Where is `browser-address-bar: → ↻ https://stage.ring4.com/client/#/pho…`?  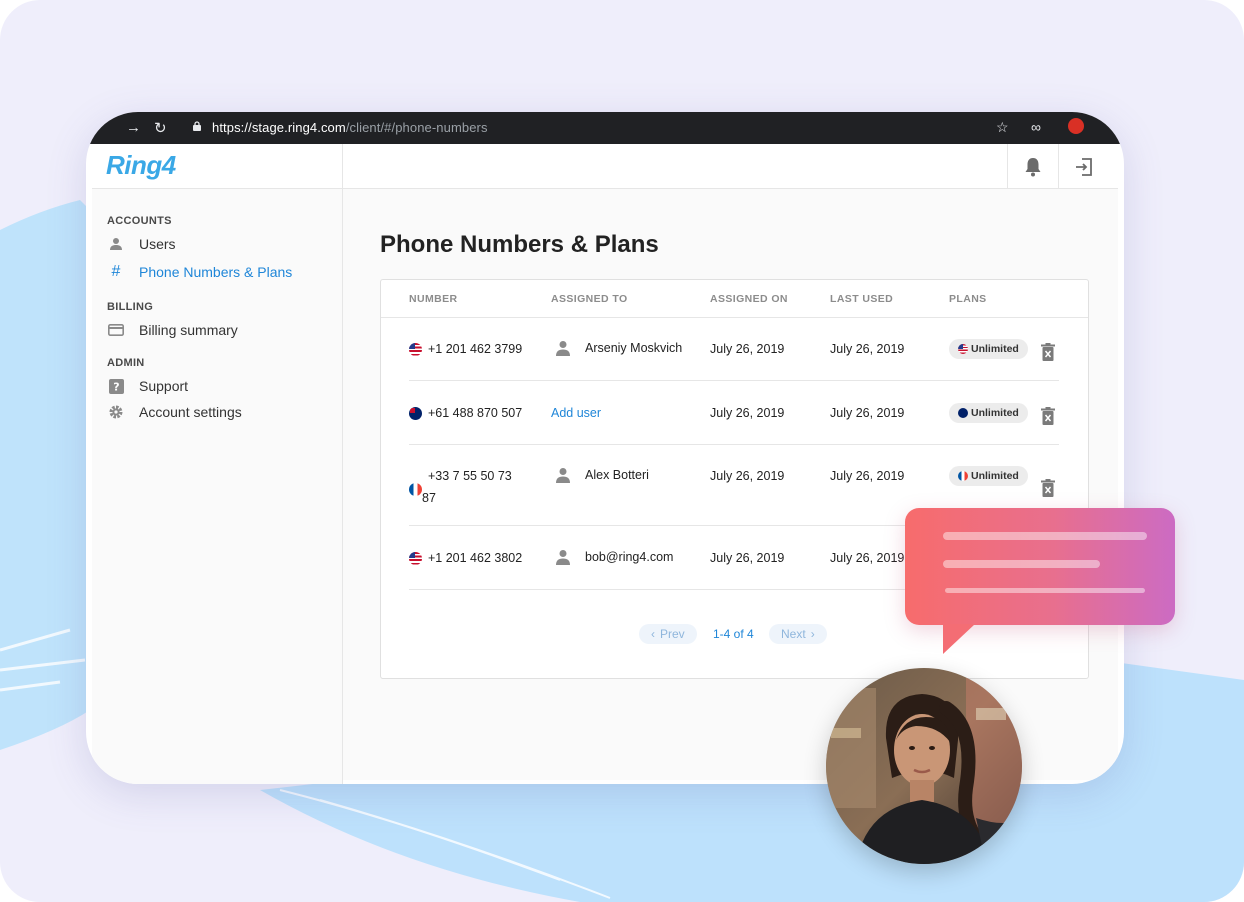 browser-address-bar: → ↻ https://stage.ring4.com/client/#/pho… is located at coordinates (605, 128).